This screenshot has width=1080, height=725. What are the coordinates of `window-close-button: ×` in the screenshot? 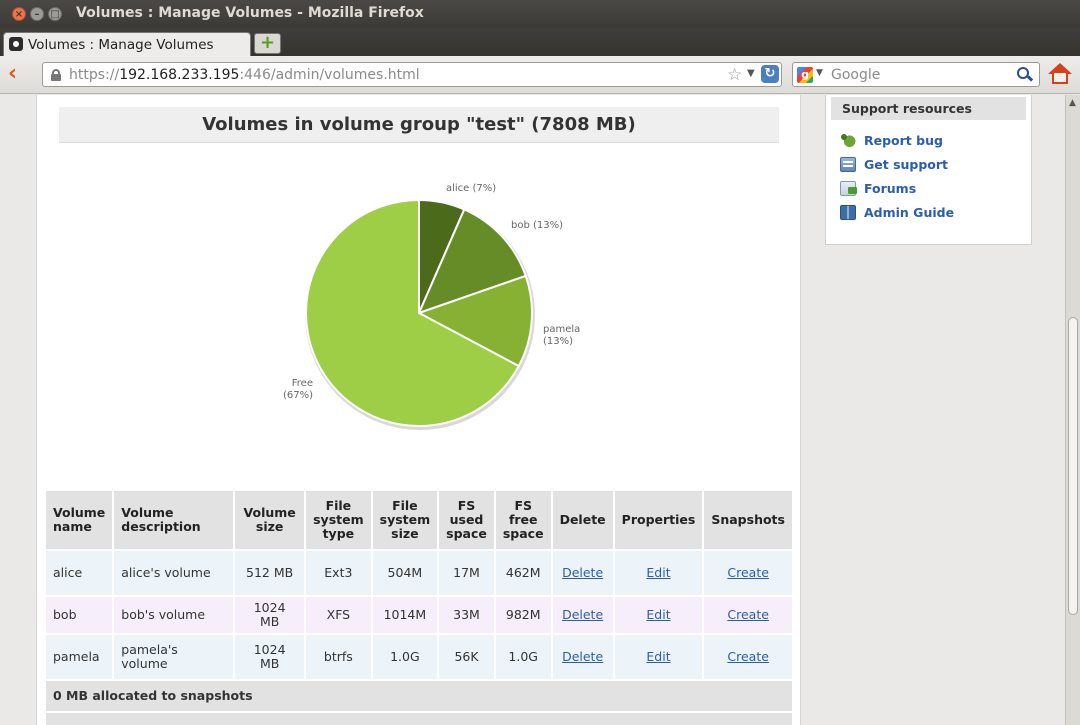 It's located at (19, 14).